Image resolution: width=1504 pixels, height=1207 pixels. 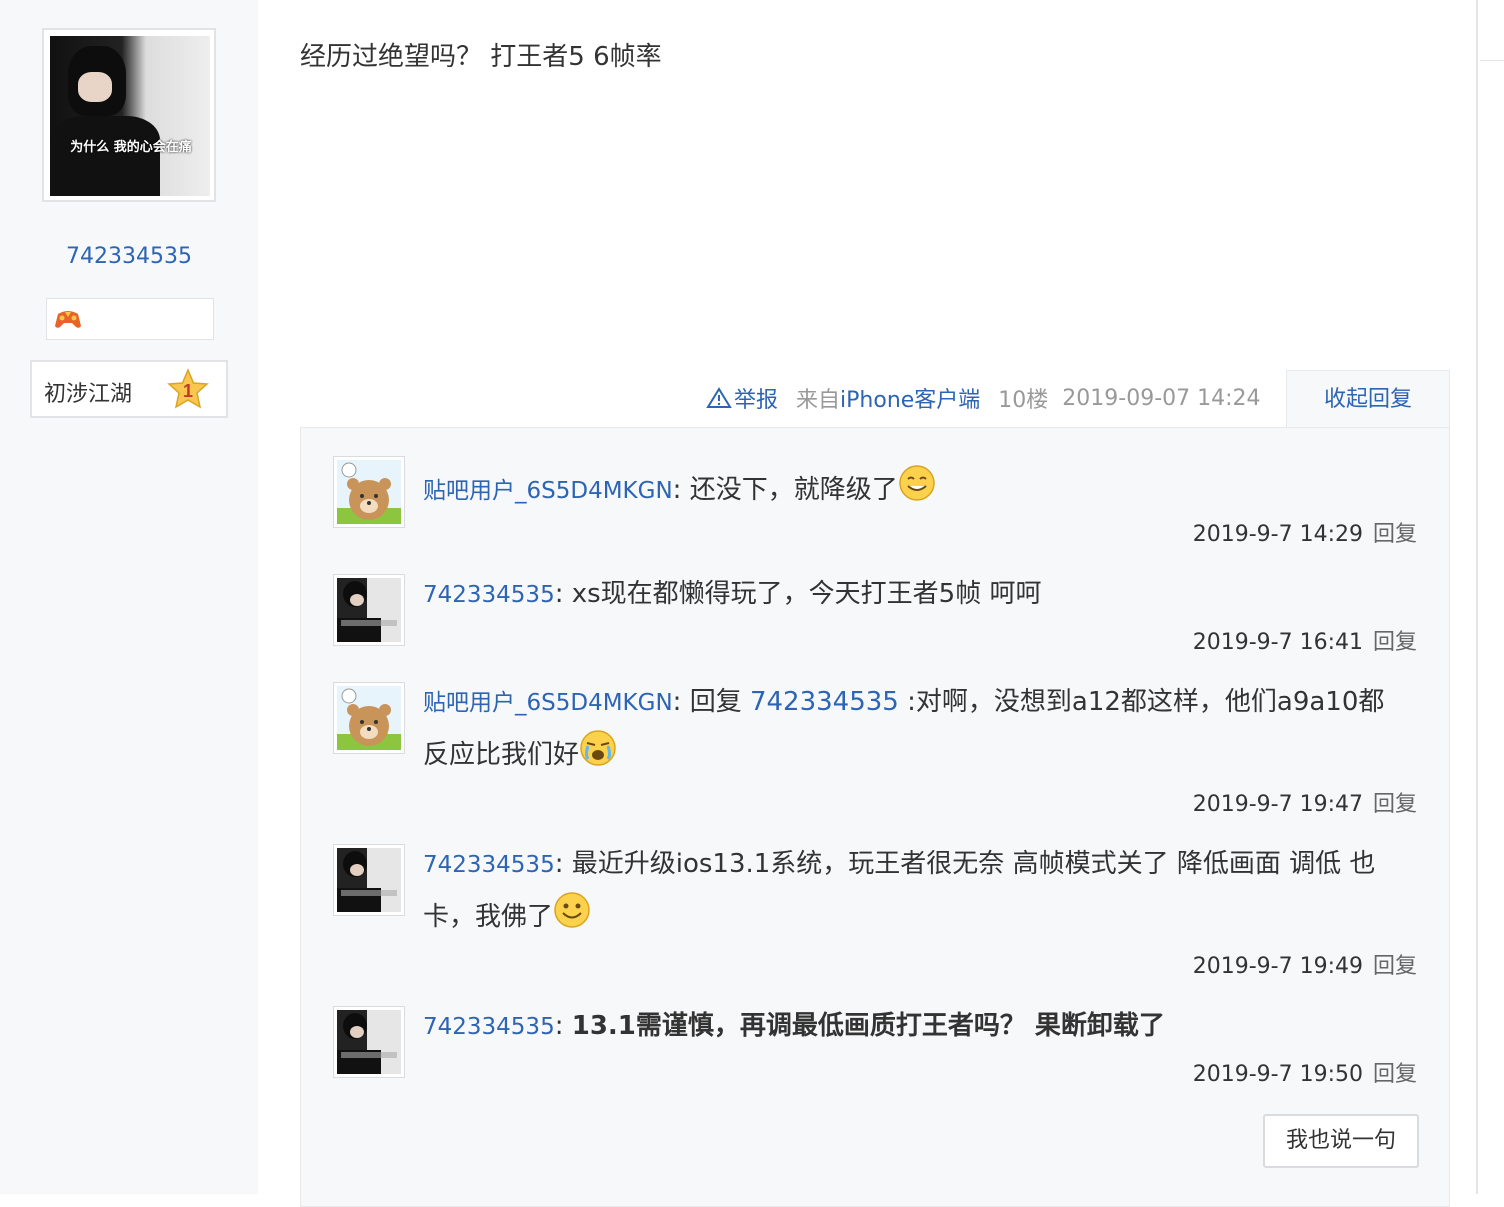 What do you see at coordinates (1368, 399) in the screenshot?
I see `collapse-replies-button: 收起回复` at bounding box center [1368, 399].